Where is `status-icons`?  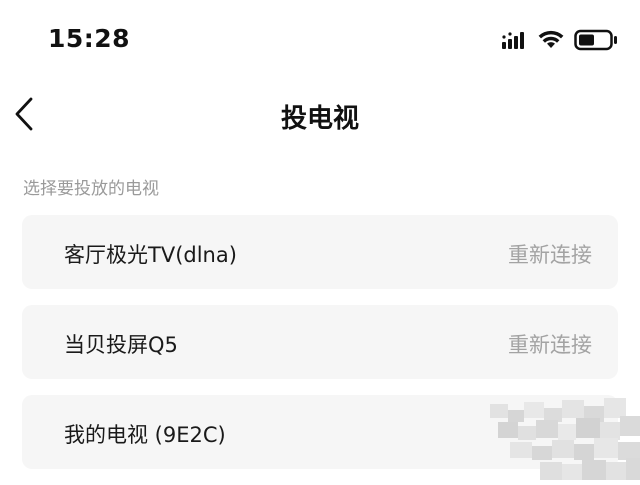
status-icons is located at coordinates (560, 42).